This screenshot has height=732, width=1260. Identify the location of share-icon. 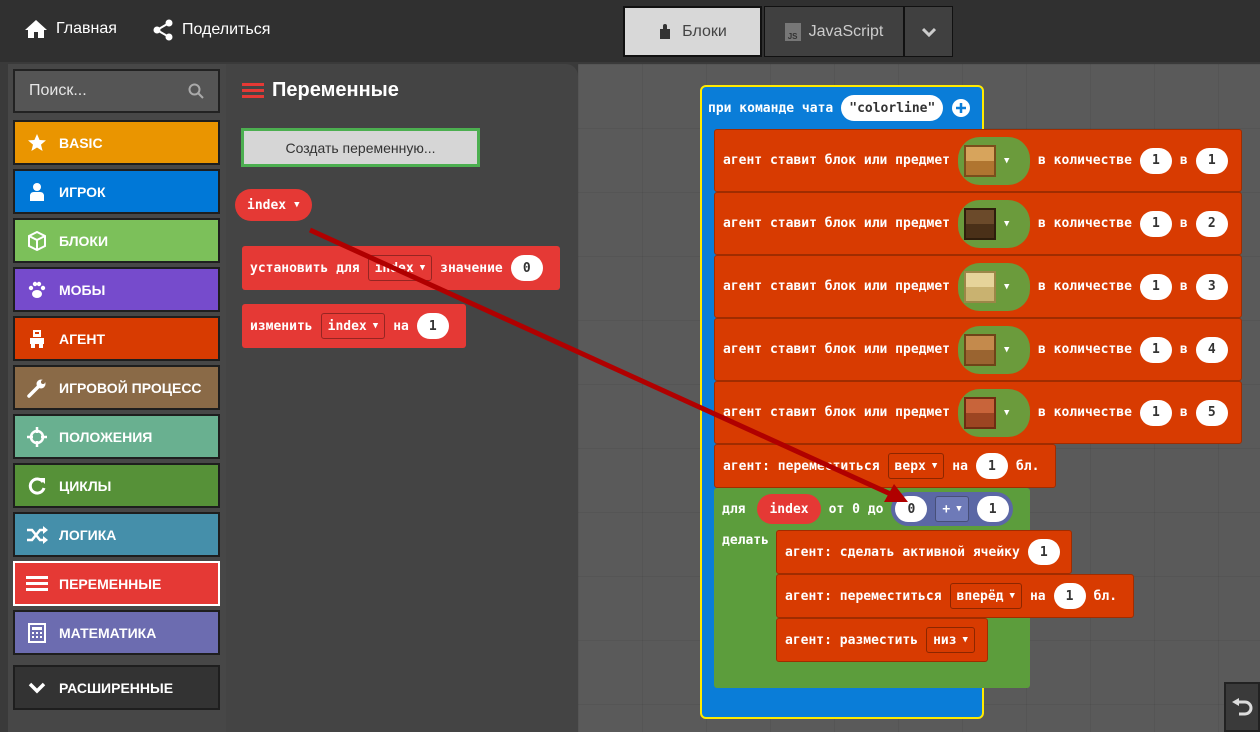
(163, 30).